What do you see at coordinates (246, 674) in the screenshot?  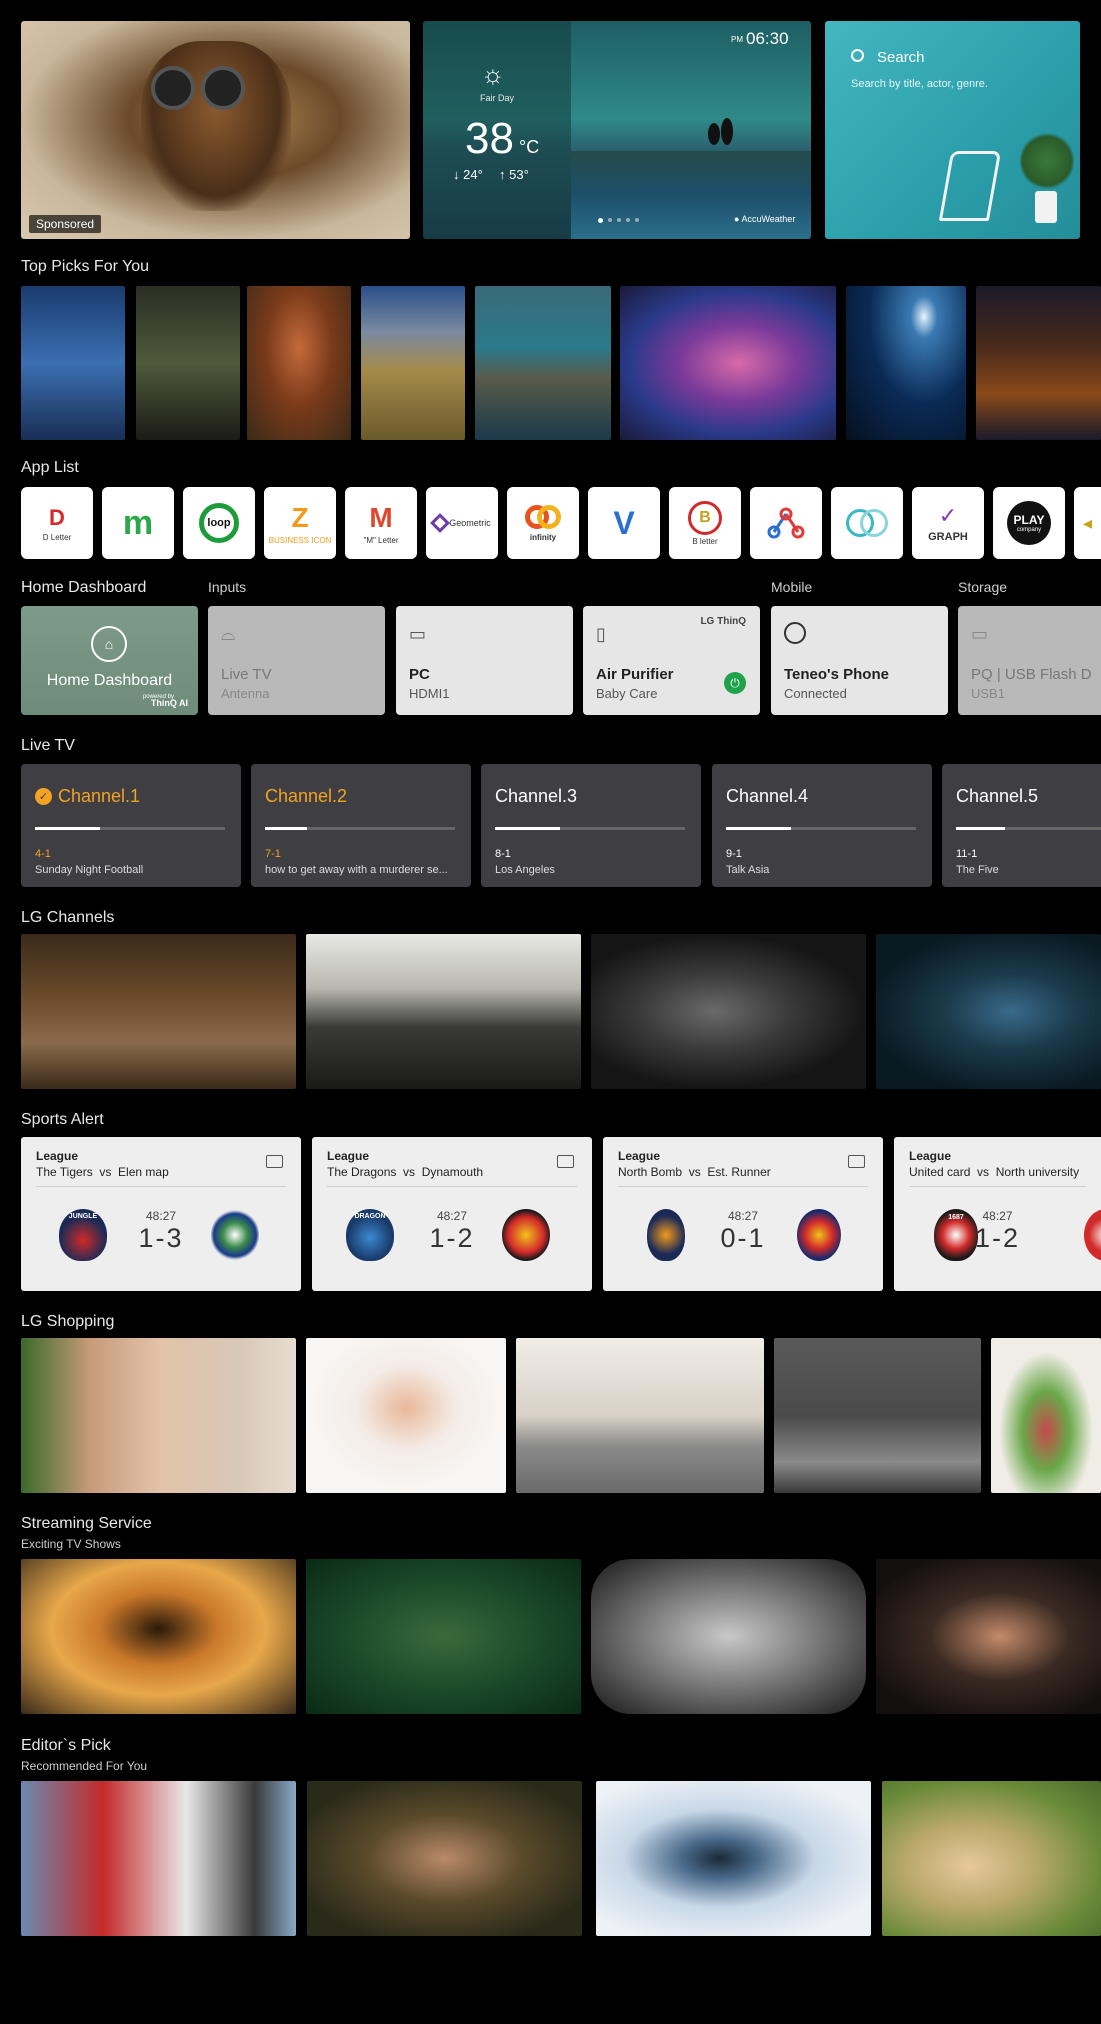 I see `input-live-tv-title: Live TV` at bounding box center [246, 674].